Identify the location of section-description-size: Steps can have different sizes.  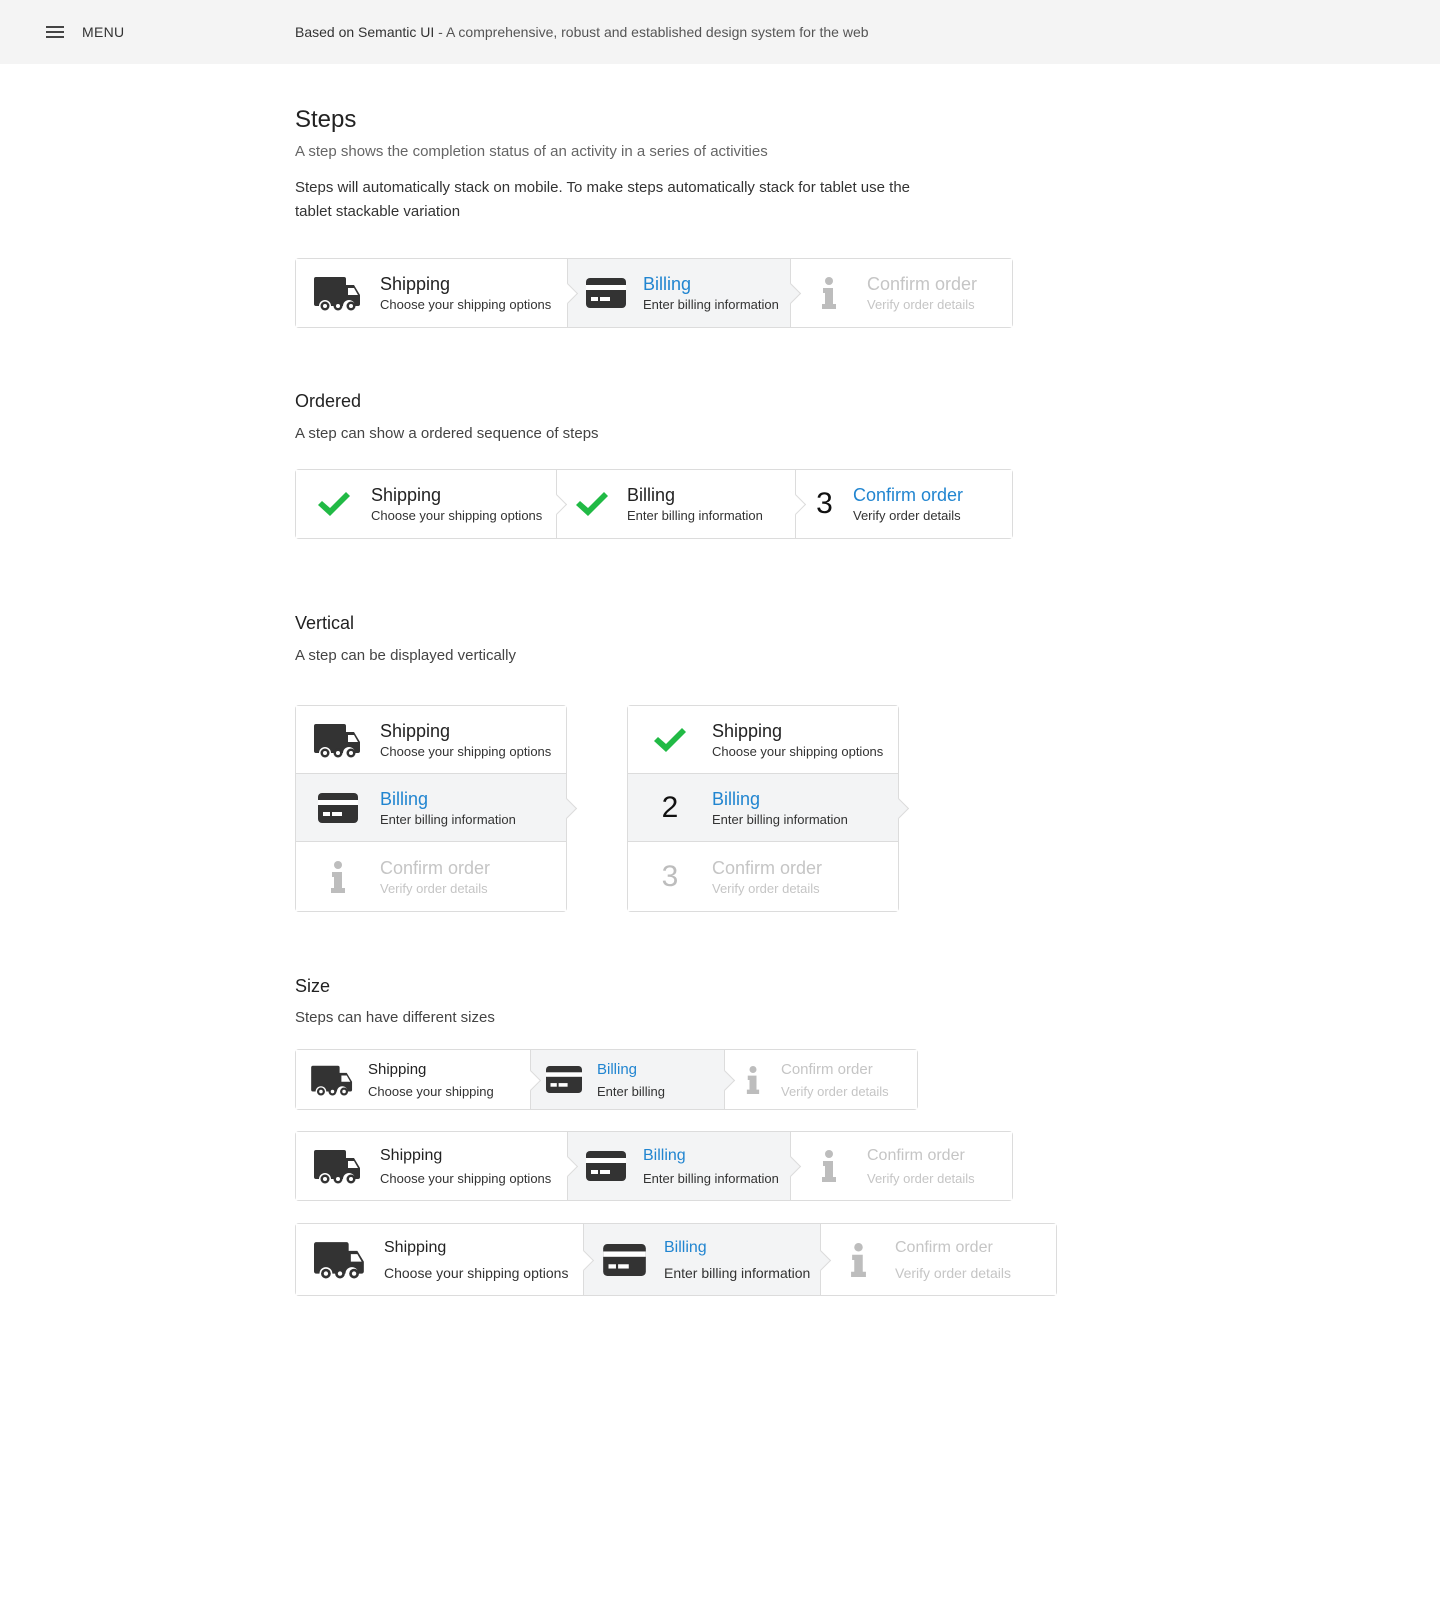
(395, 1017).